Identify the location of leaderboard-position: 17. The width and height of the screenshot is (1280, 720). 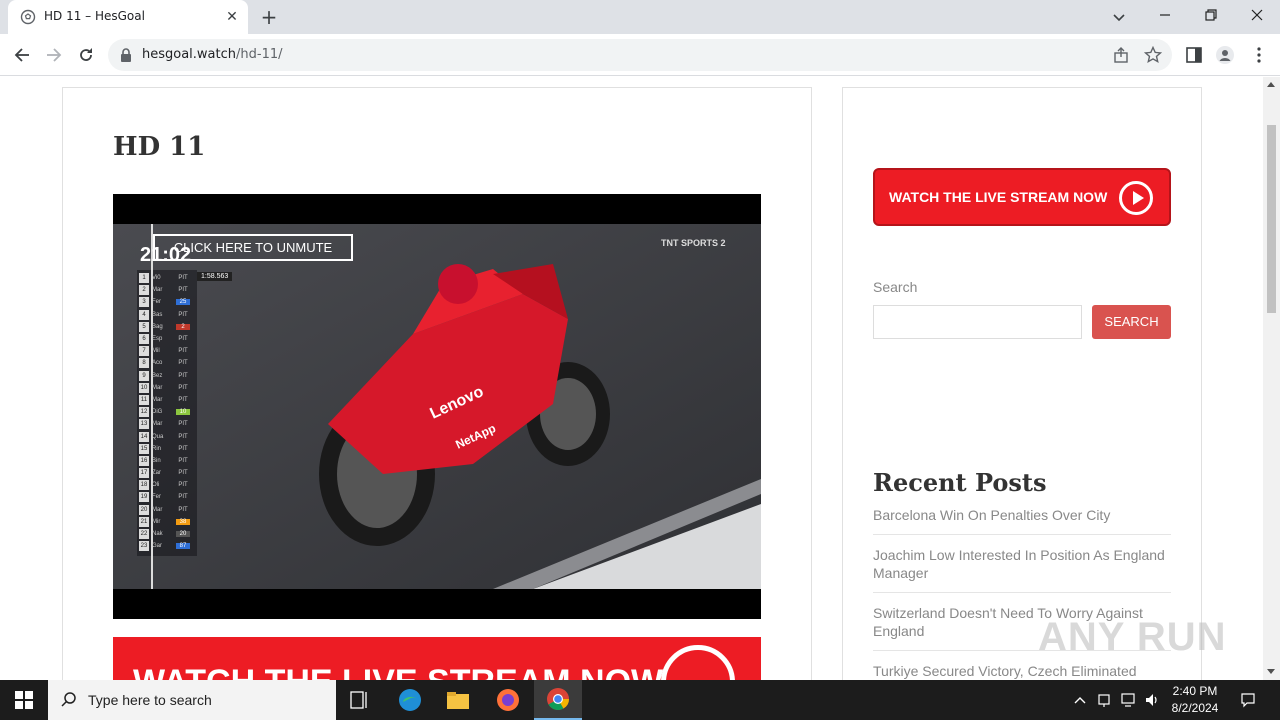
(144, 473).